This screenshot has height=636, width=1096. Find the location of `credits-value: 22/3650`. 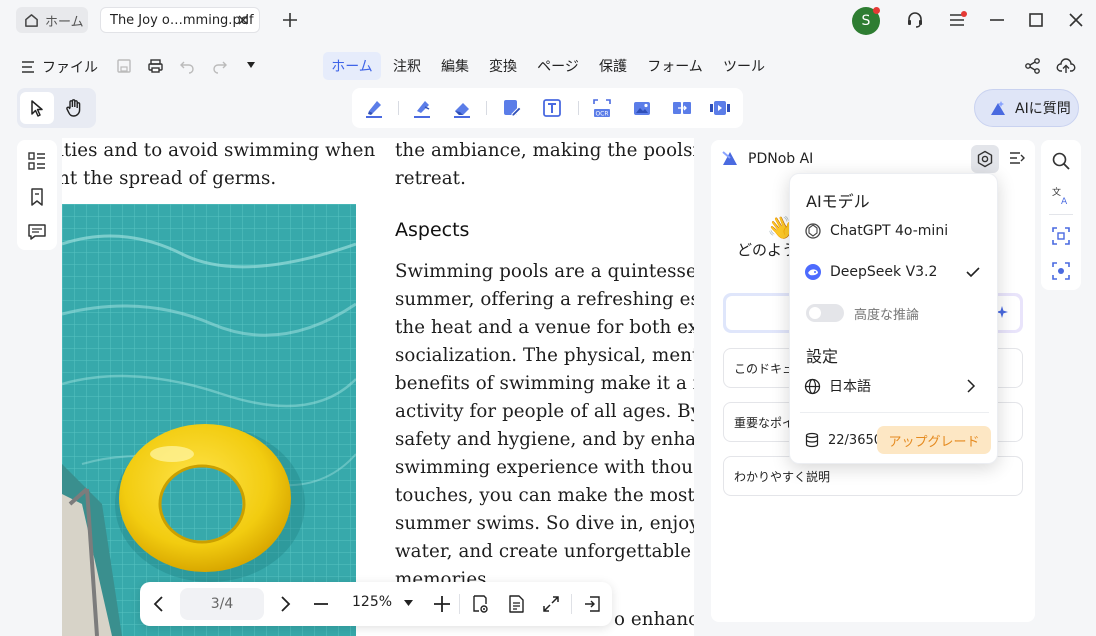

credits-value: 22/3650 is located at coordinates (855, 440).